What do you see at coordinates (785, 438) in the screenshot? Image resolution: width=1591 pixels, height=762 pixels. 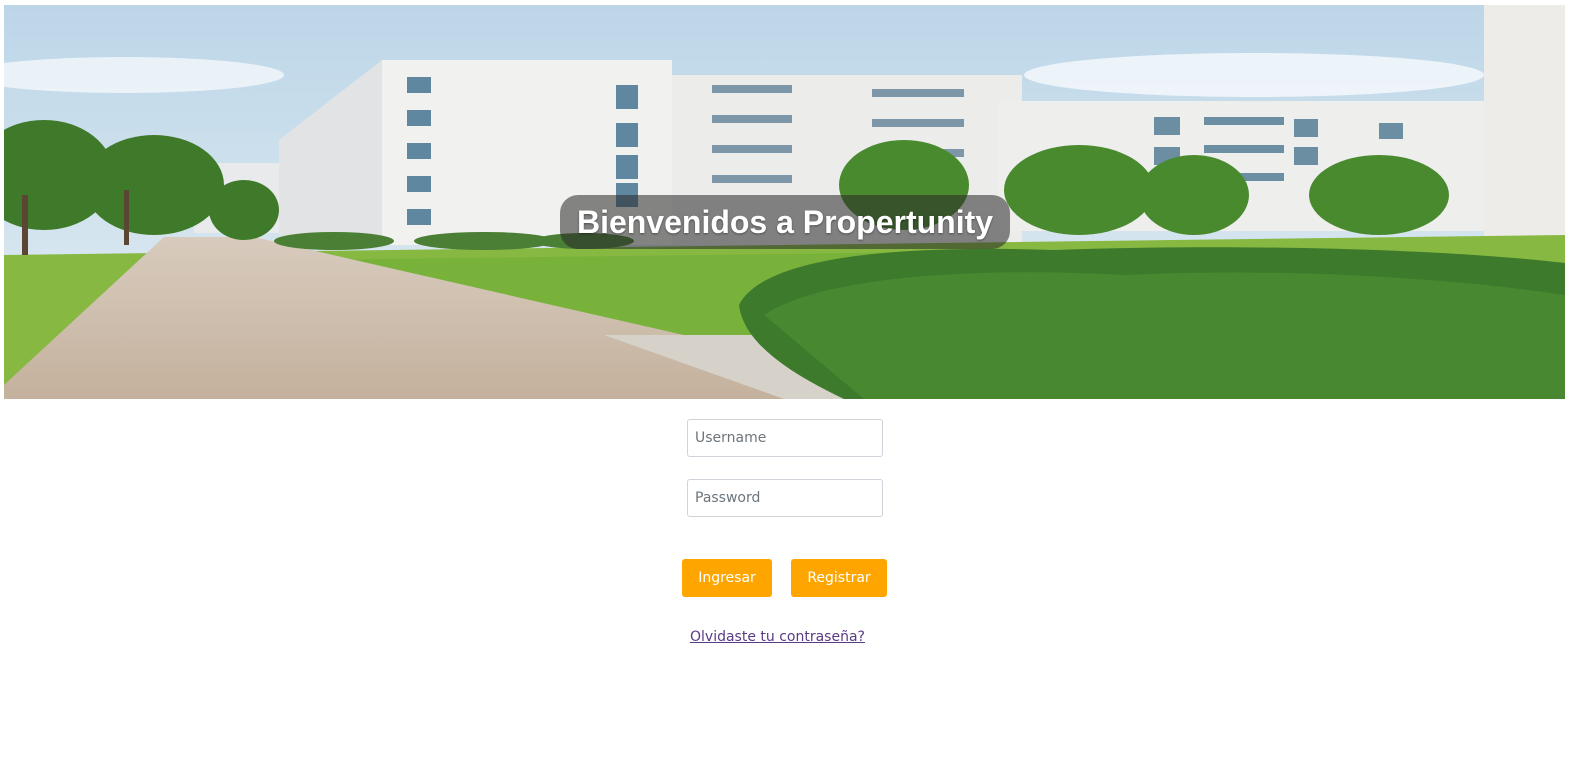 I see `username-input` at bounding box center [785, 438].